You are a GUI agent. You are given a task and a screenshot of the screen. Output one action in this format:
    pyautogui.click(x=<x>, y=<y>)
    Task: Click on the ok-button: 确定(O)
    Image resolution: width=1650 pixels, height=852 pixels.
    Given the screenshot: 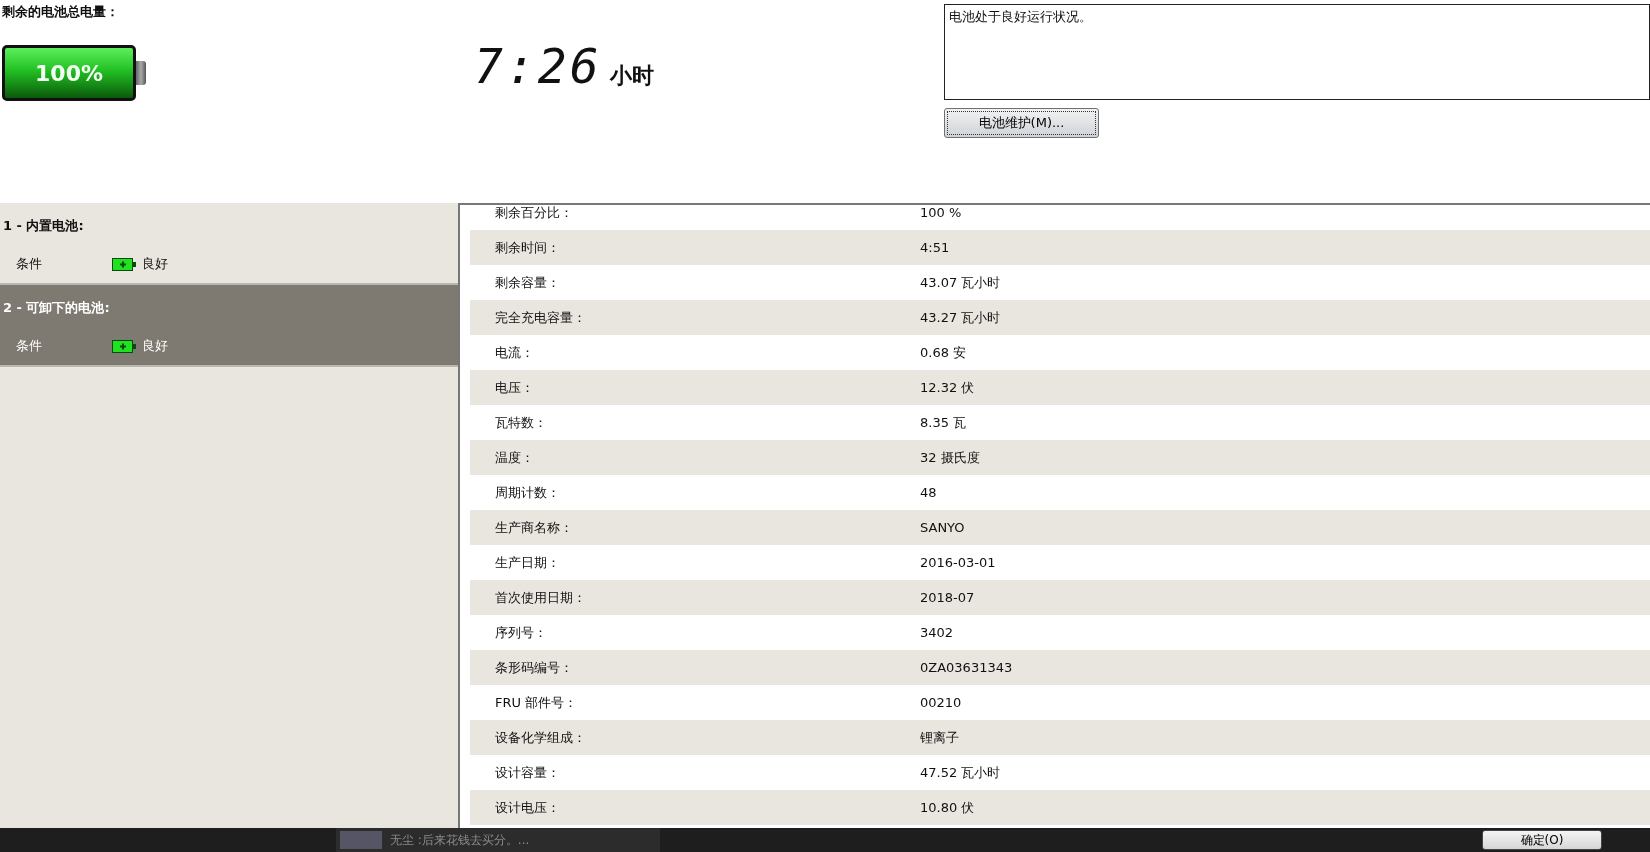 What is the action you would take?
    pyautogui.click(x=1542, y=840)
    